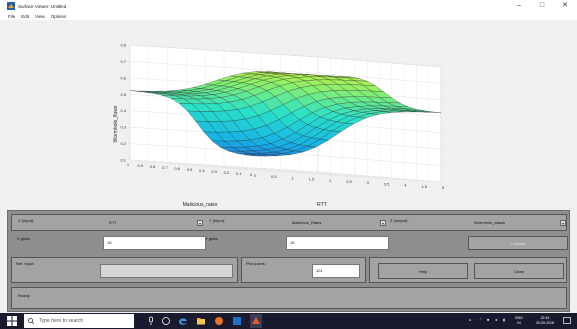 The height and width of the screenshot is (329, 577). Describe the element at coordinates (123, 160) in the screenshot. I see `z-tick-label: 0.1` at that location.